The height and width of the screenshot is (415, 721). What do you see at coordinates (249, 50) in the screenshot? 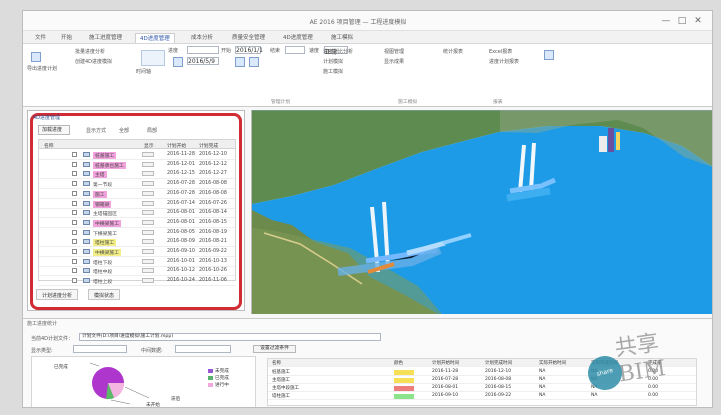
I see `start-select: 2016/1/1` at bounding box center [249, 50].